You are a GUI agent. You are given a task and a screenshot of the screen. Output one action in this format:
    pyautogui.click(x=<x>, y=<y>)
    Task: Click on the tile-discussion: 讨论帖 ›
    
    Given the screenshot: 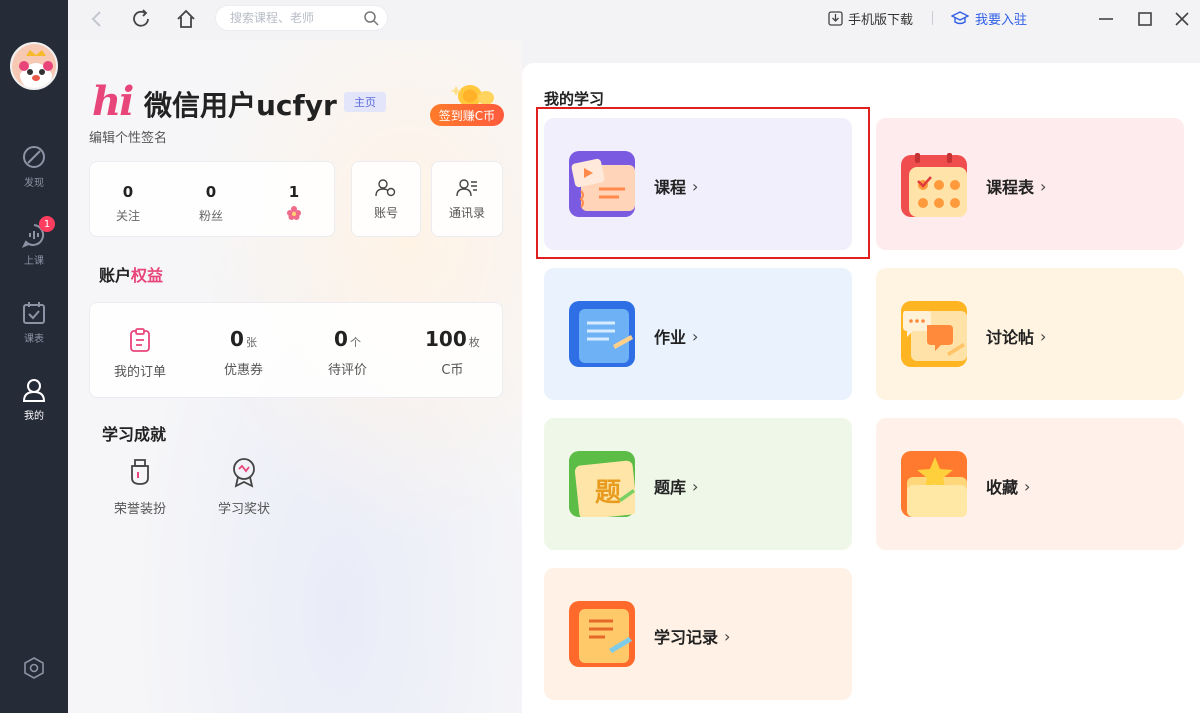 What is the action you would take?
    pyautogui.click(x=1030, y=334)
    